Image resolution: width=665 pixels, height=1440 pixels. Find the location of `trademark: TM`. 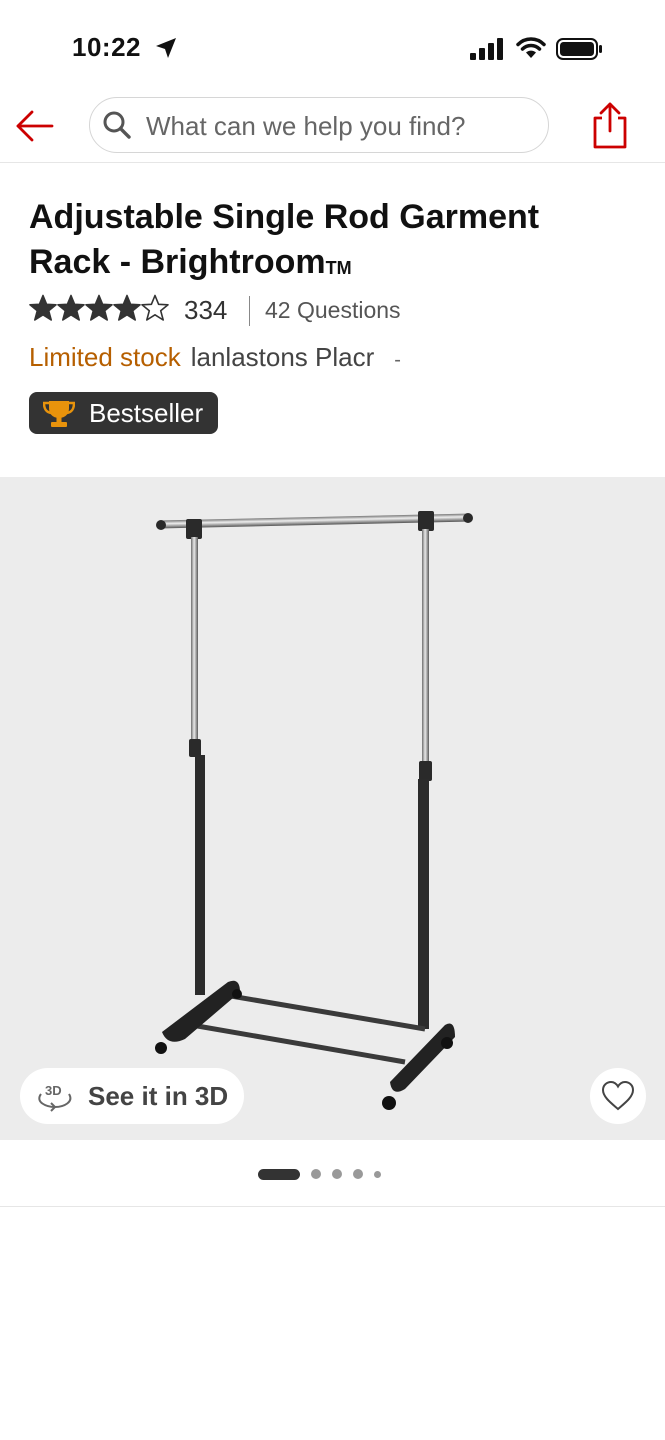

trademark: TM is located at coordinates (338, 268).